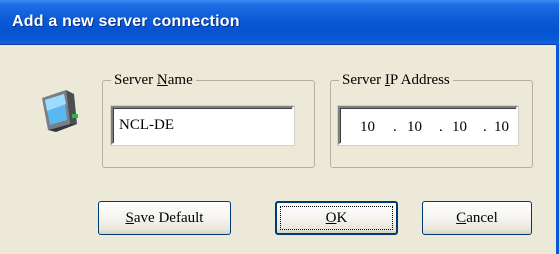  Describe the element at coordinates (428, 125) in the screenshot. I see `ip-address-input: 10 . 10 . 10 . 10` at that location.